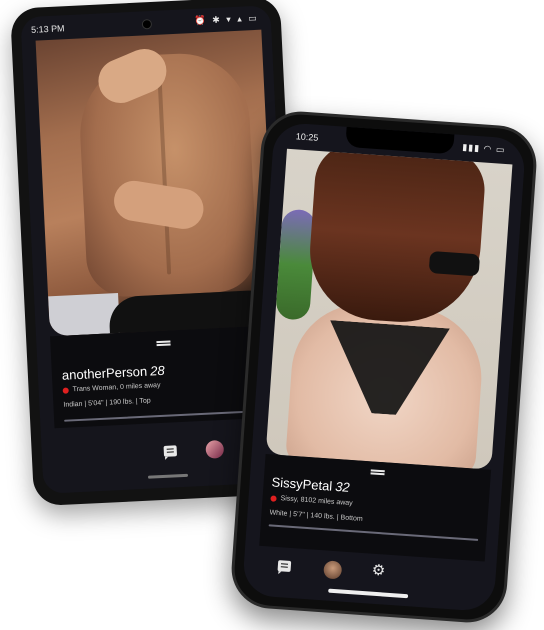  What do you see at coordinates (157, 370) in the screenshot?
I see `profile-age: 28` at bounding box center [157, 370].